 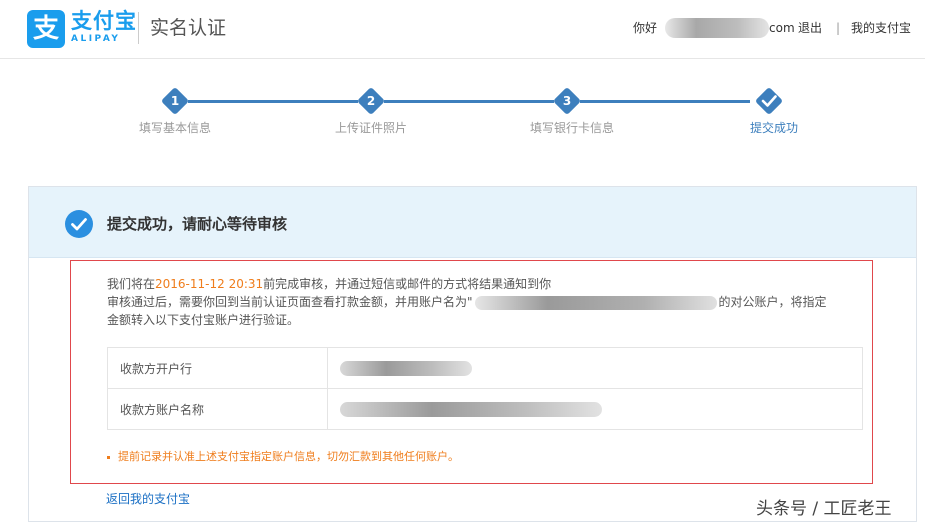 What do you see at coordinates (782, 28) in the screenshot?
I see `username-tail: com` at bounding box center [782, 28].